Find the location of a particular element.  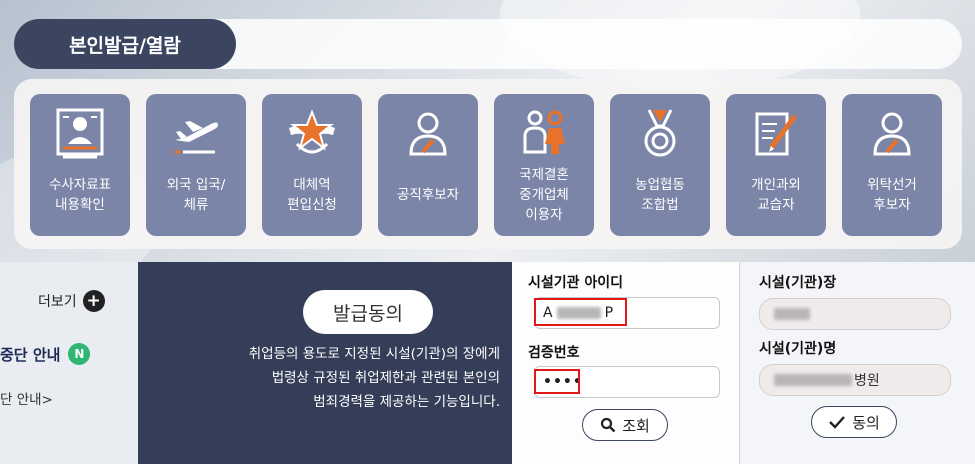

menu-tile-label: 수사자료표 내용확인 is located at coordinates (80, 195).